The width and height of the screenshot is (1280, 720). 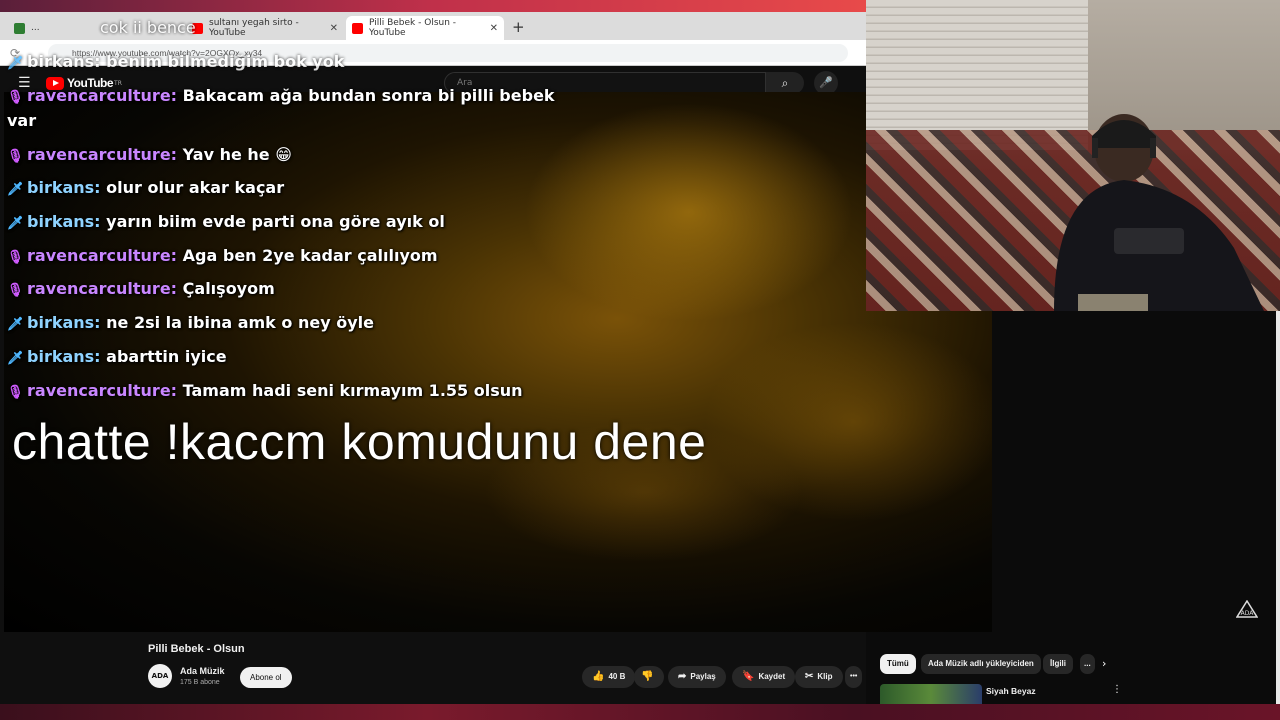 I want to click on stream-overlay-text: chatte !kaccm komudunu dene, so click(x=359, y=442).